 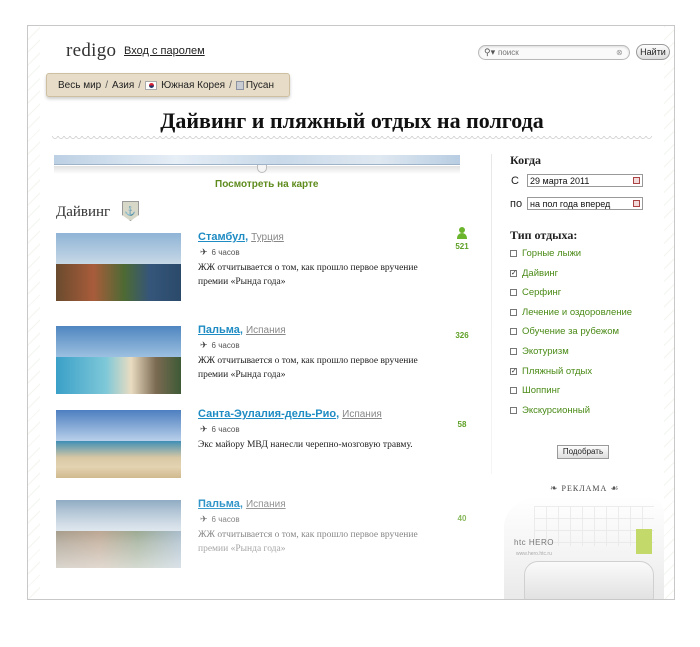 What do you see at coordinates (619, 52) in the screenshot?
I see `clear-search-icon: ⊗` at bounding box center [619, 52].